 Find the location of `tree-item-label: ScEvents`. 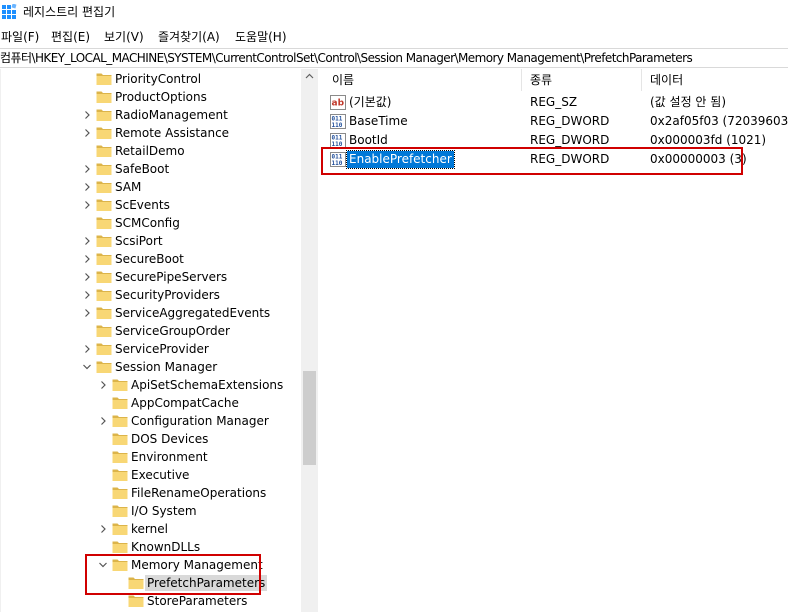

tree-item-label: ScEvents is located at coordinates (142, 205).